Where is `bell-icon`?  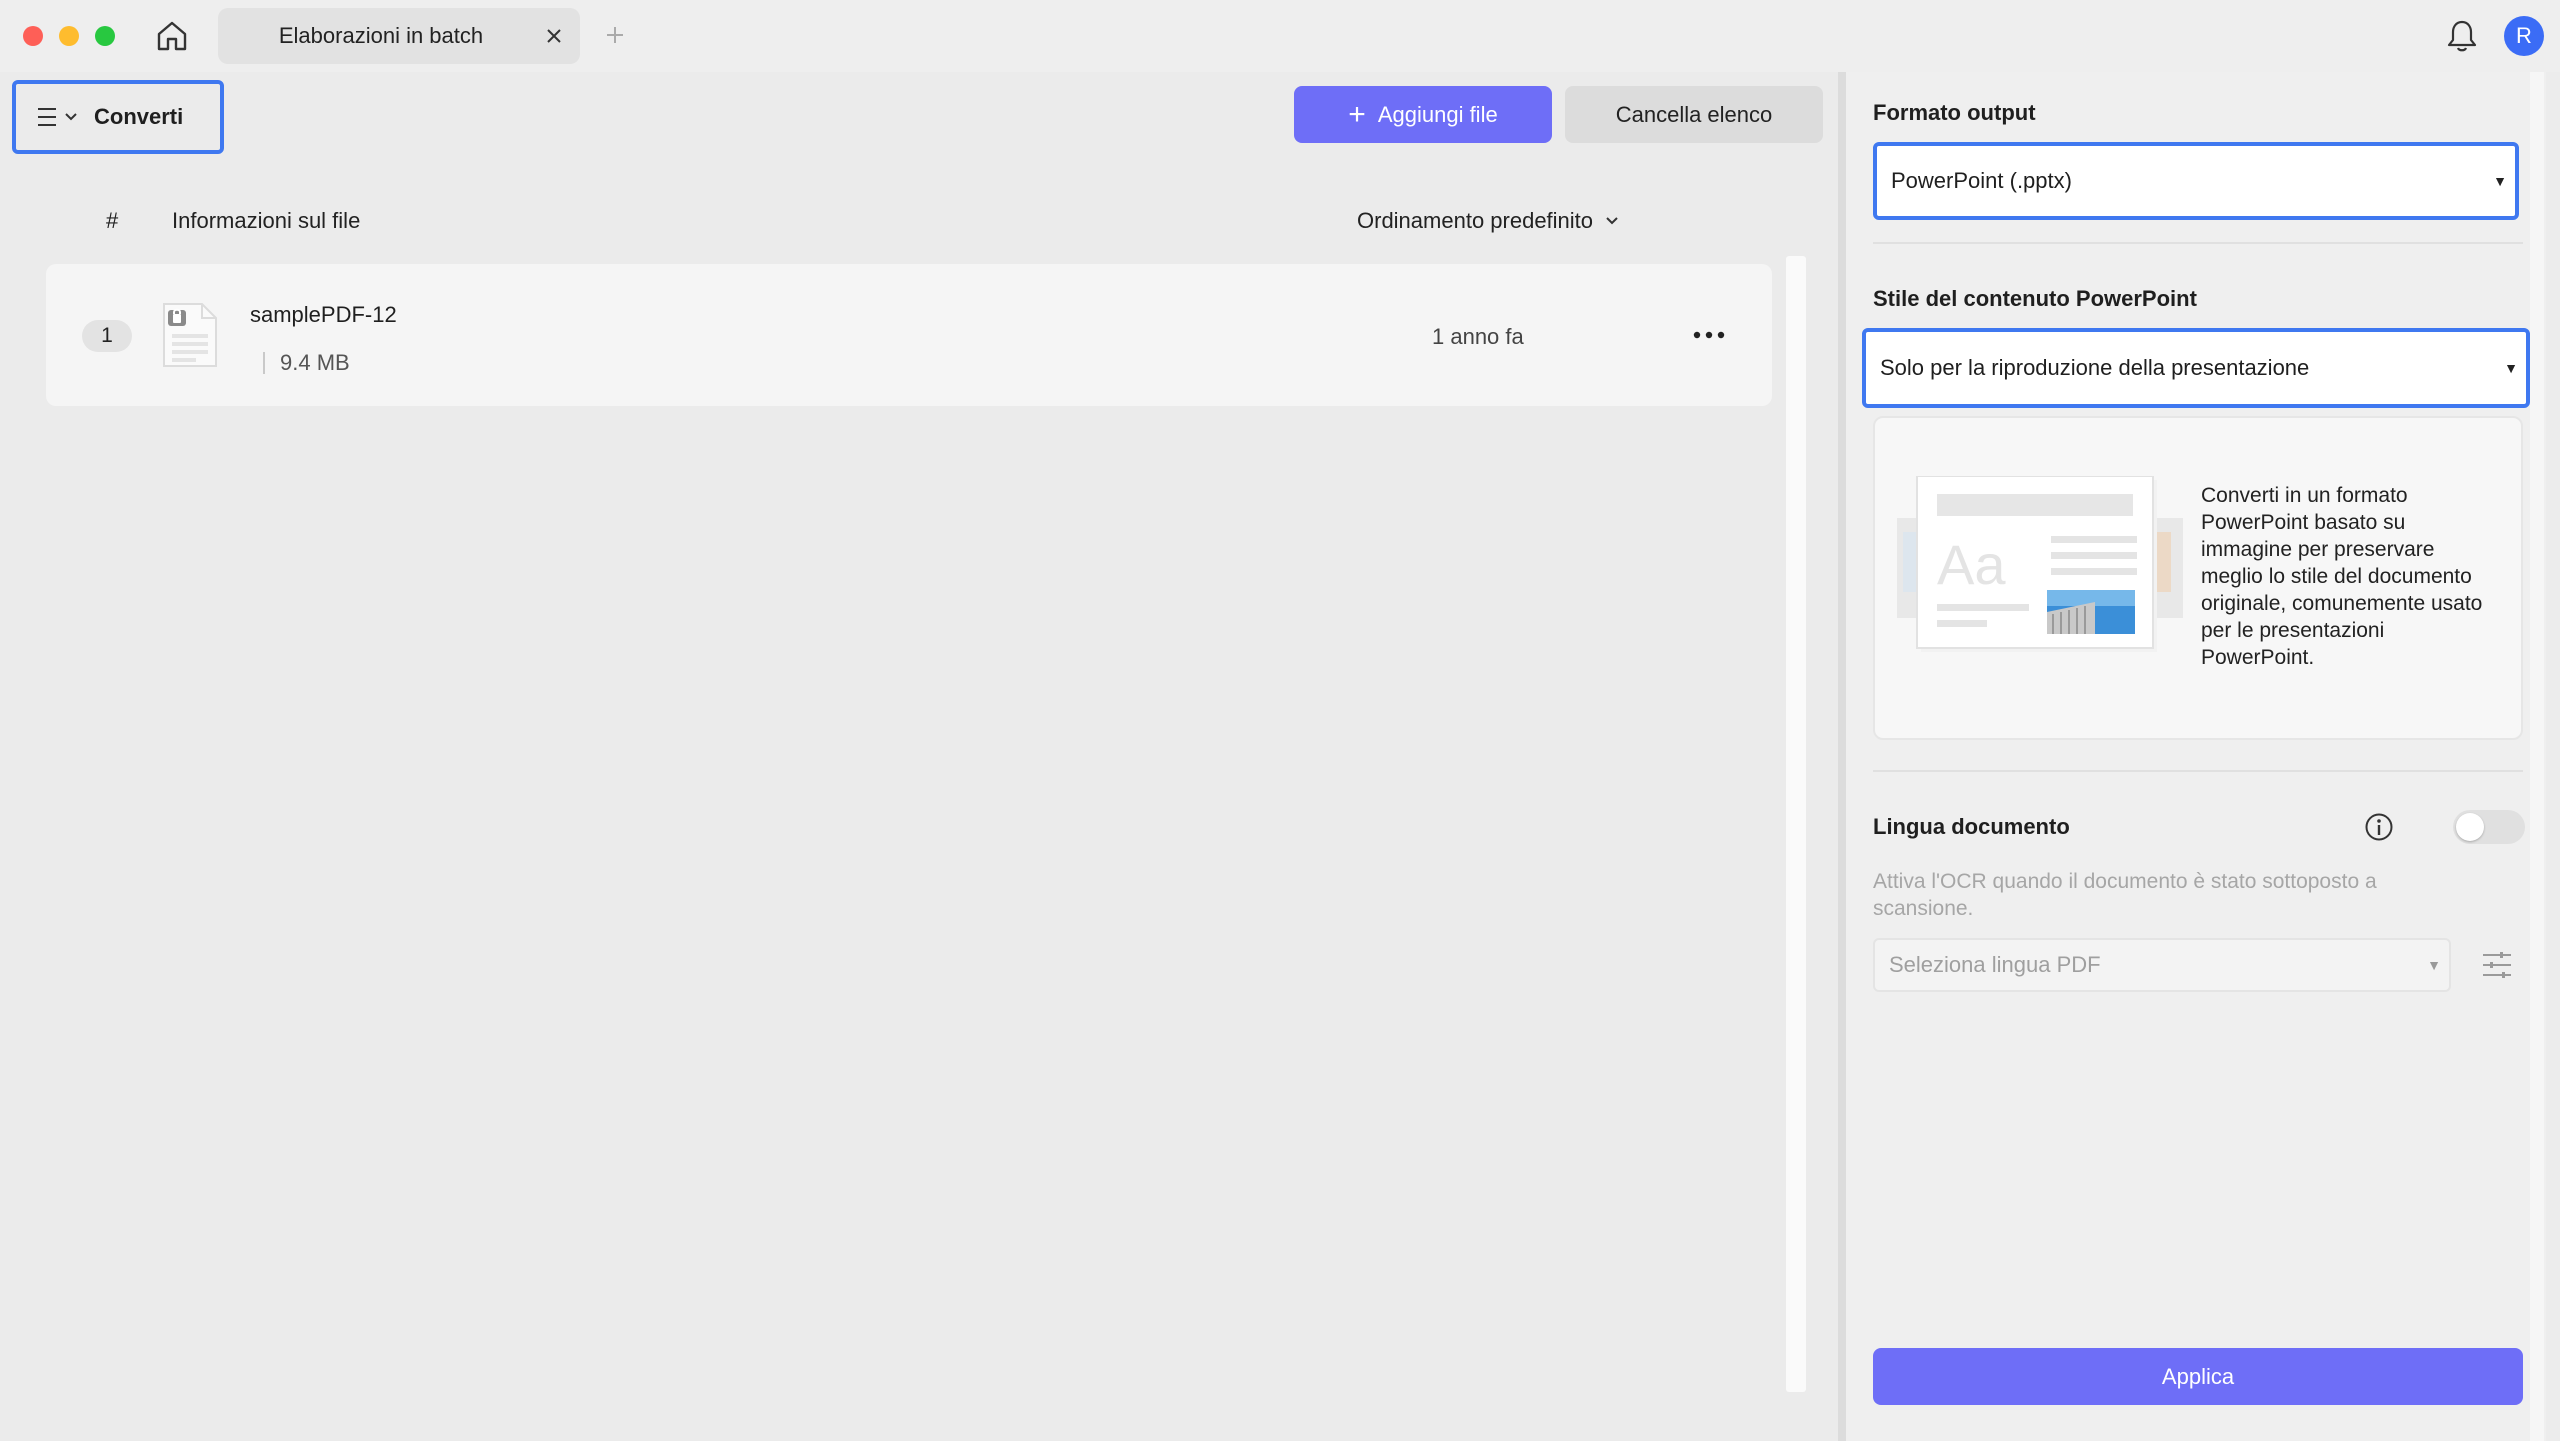 bell-icon is located at coordinates (2462, 36).